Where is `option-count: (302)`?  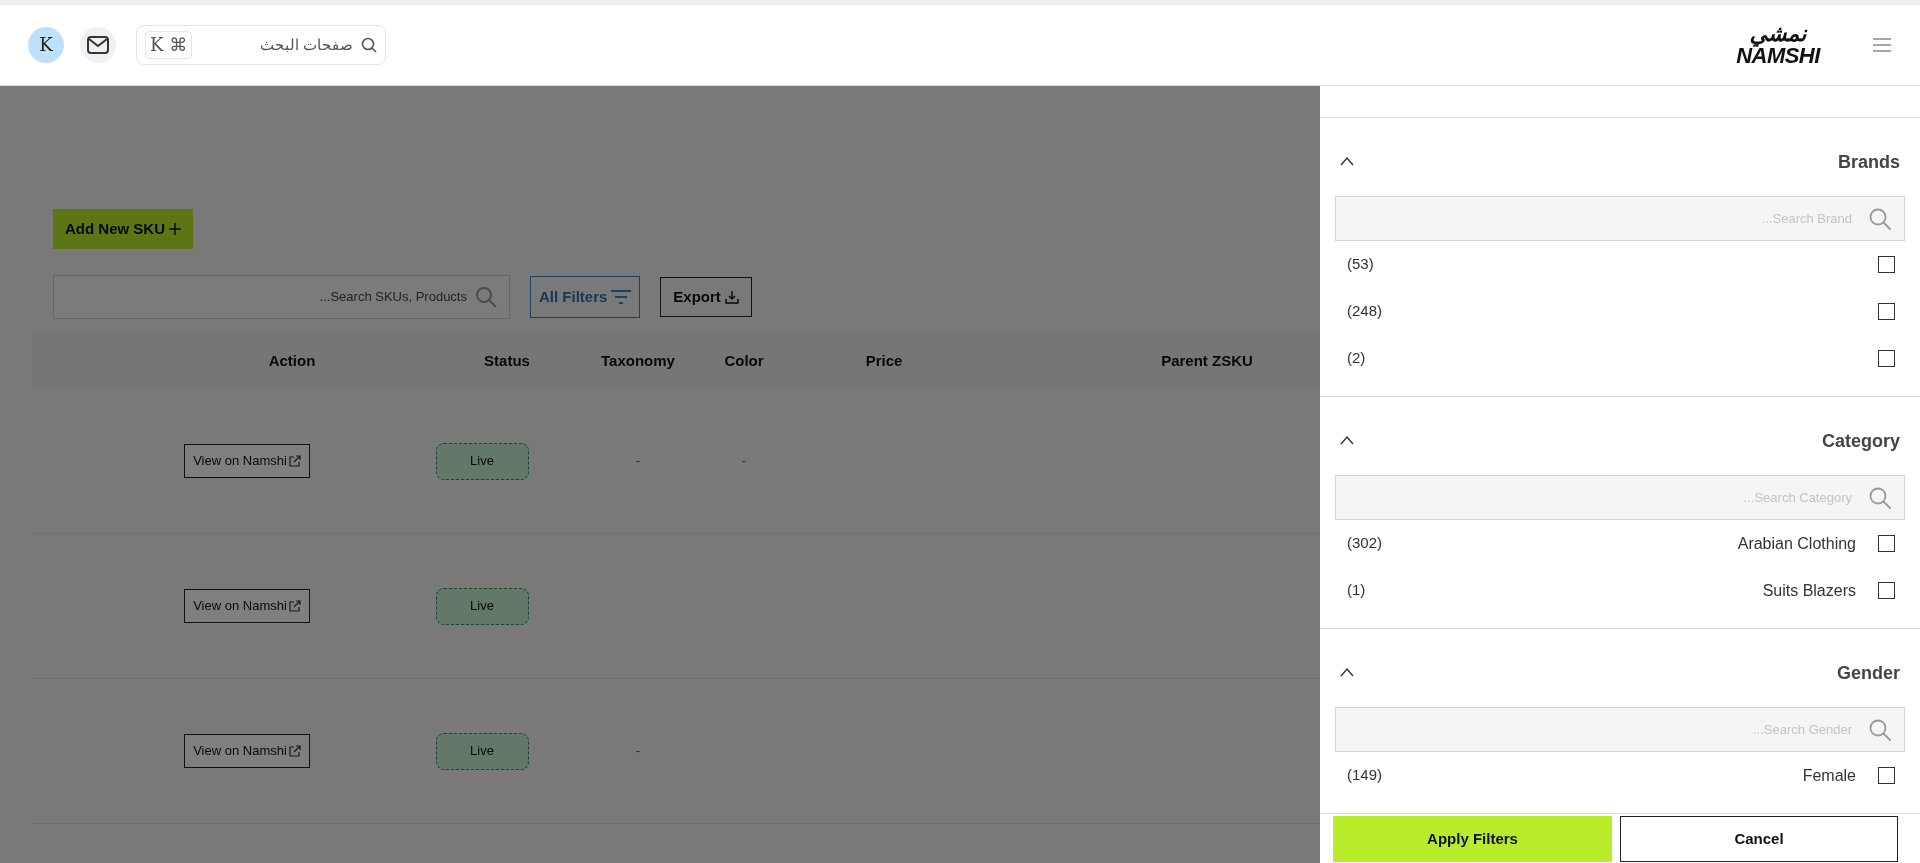
option-count: (302) is located at coordinates (1365, 543).